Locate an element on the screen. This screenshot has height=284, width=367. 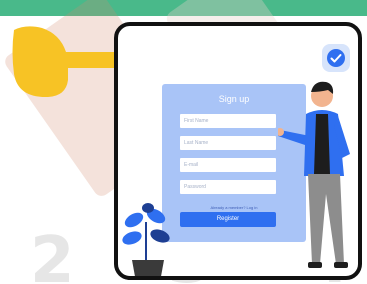
potted-plant-illustration is located at coordinates (146, 239).